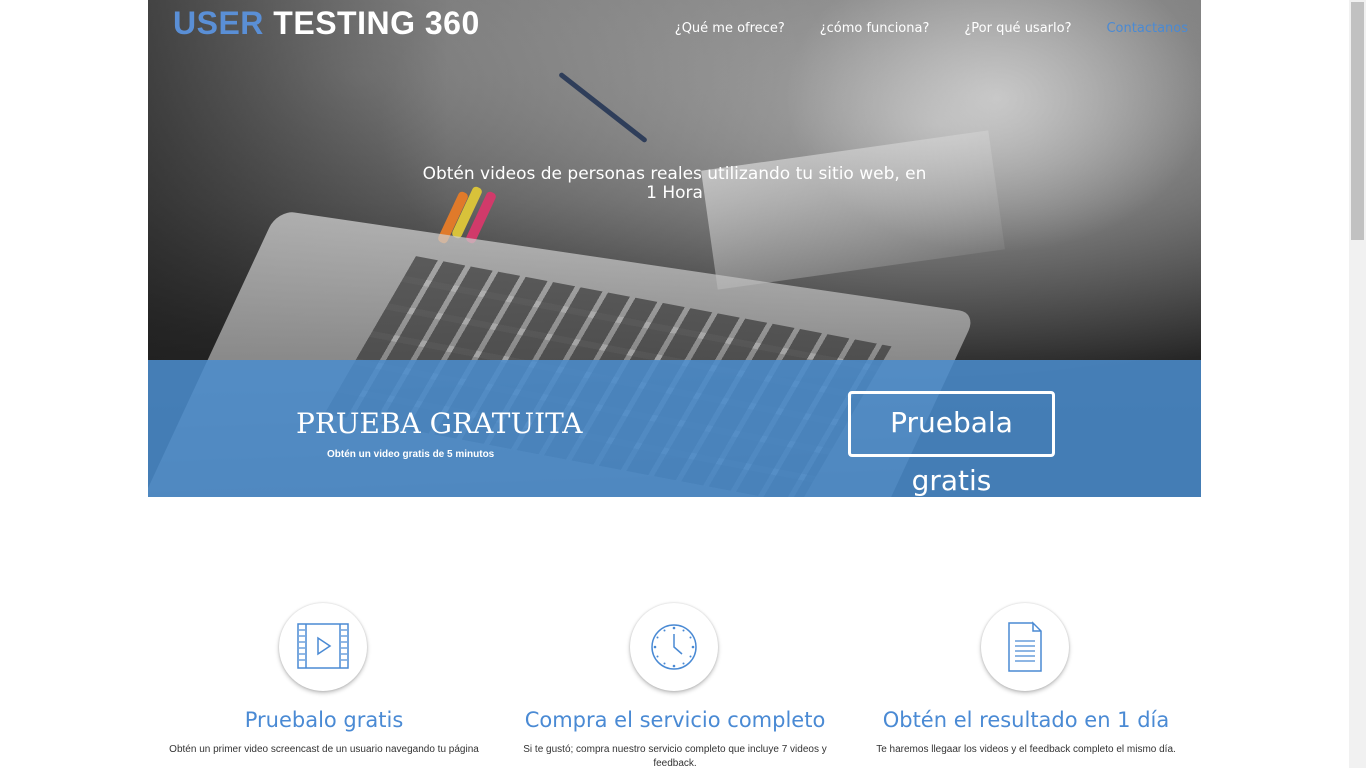  Describe the element at coordinates (675, 720) in the screenshot. I see `feature-title: Compra el servicio completo` at that location.